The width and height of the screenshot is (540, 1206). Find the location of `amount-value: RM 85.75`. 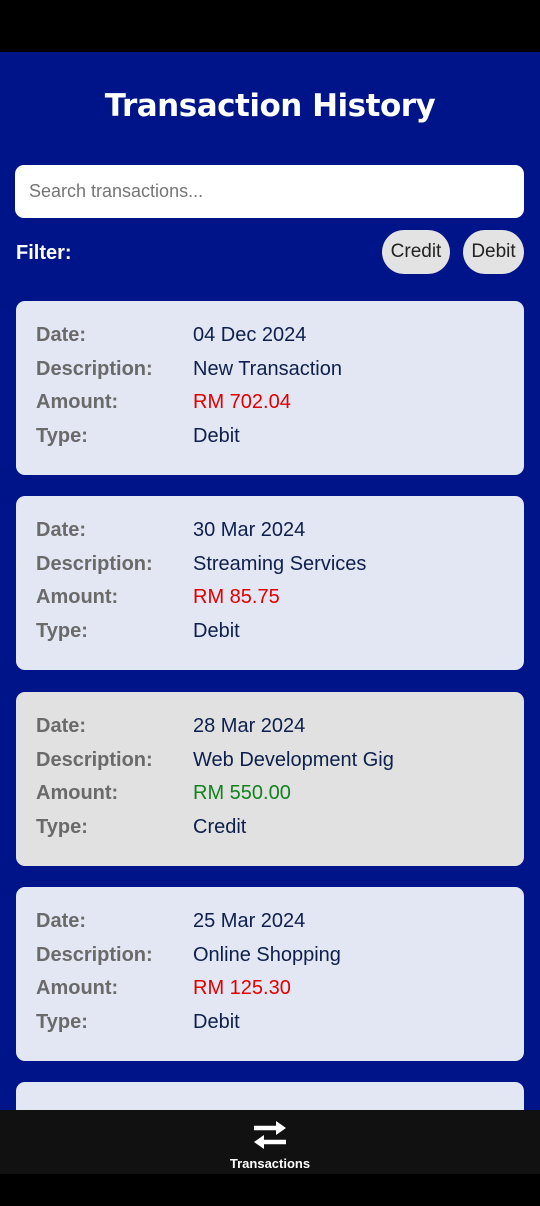

amount-value: RM 85.75 is located at coordinates (236, 597).